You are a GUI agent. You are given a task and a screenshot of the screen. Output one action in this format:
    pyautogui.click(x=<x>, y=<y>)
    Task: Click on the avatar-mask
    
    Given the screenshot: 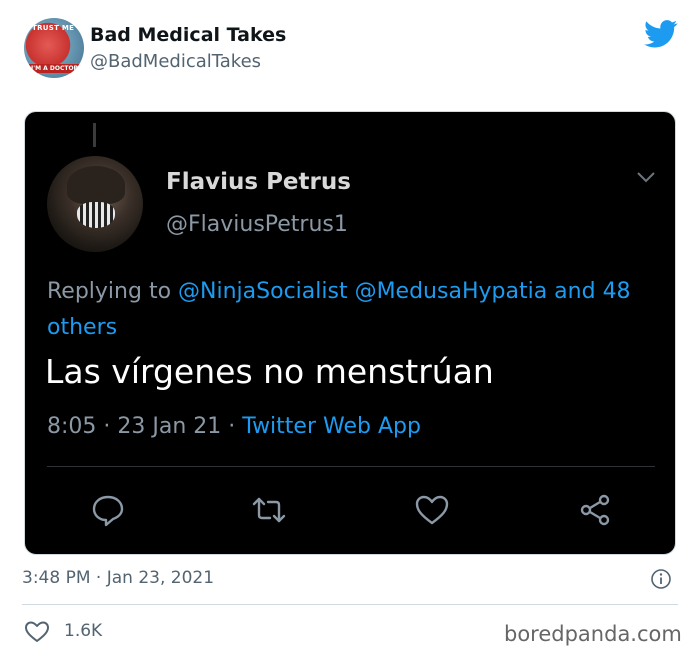 What is the action you would take?
    pyautogui.click(x=96, y=215)
    